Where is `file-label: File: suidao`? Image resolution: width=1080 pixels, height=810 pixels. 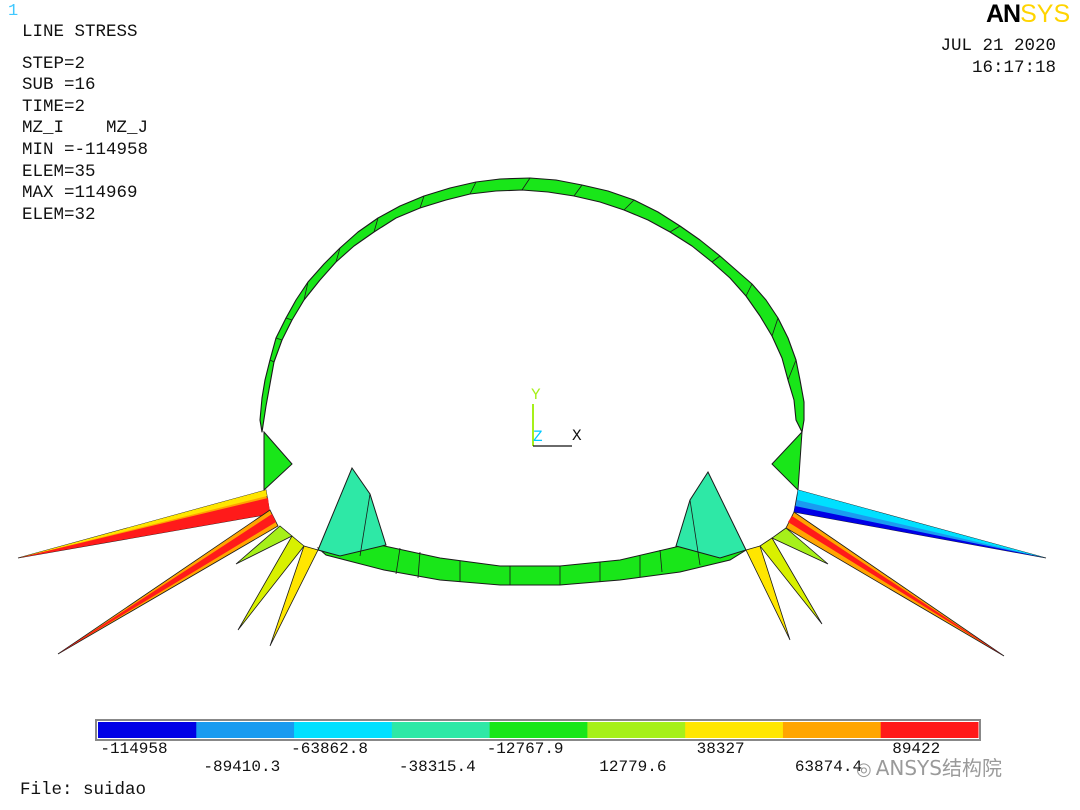 file-label: File: suidao is located at coordinates (83, 790).